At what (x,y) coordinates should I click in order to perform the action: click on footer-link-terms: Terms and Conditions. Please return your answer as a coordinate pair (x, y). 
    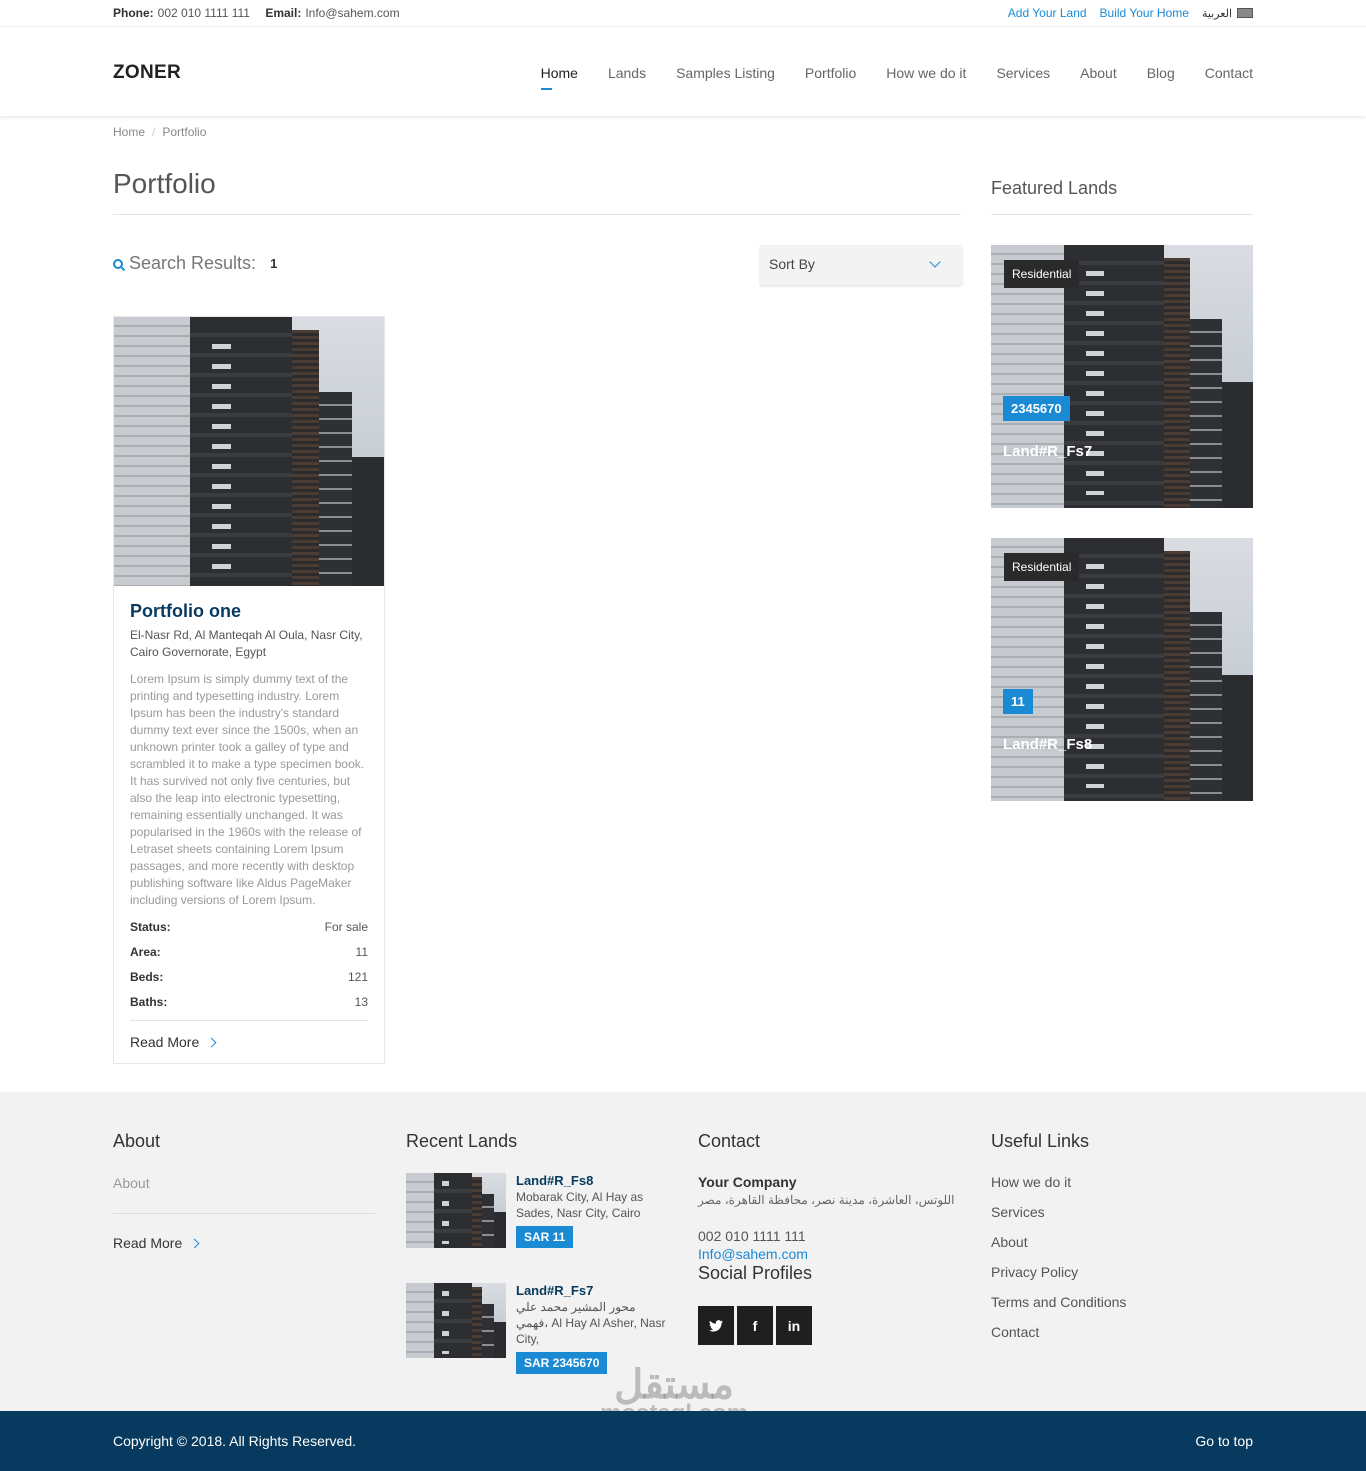
    Looking at the image, I should click on (1122, 1303).